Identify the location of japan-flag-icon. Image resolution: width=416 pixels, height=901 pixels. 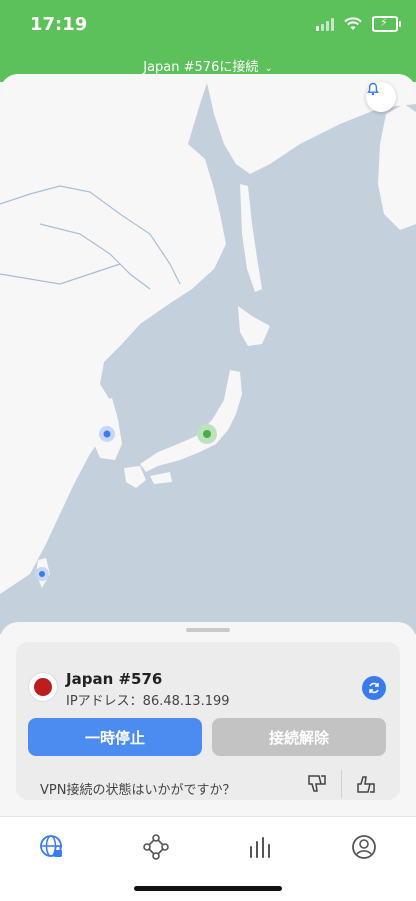
(43, 687).